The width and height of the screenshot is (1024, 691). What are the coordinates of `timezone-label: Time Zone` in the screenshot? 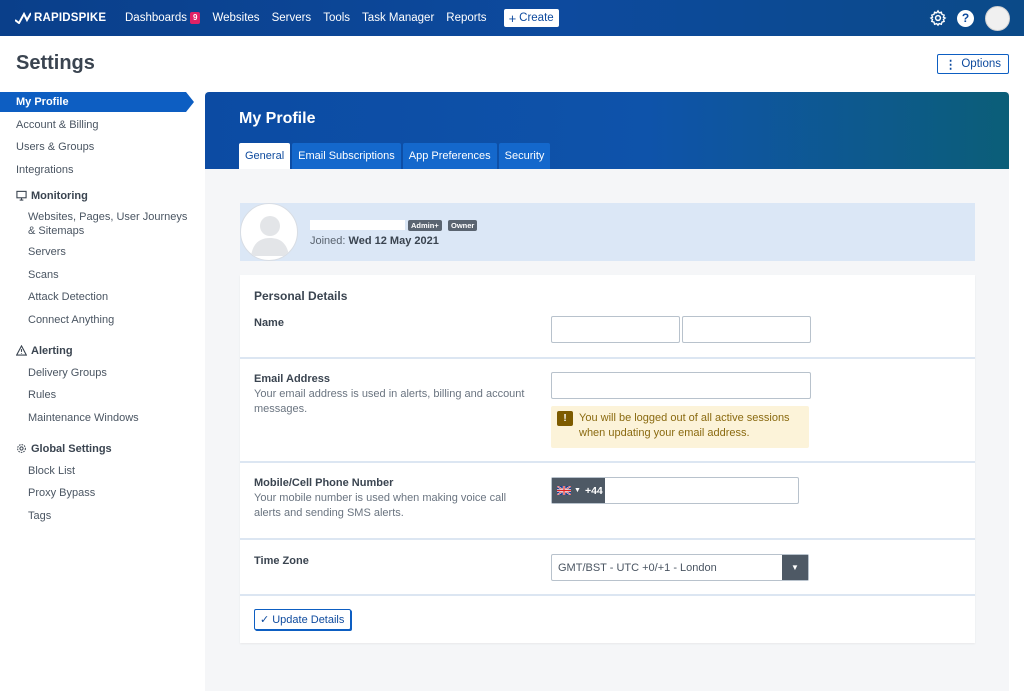 It's located at (281, 561).